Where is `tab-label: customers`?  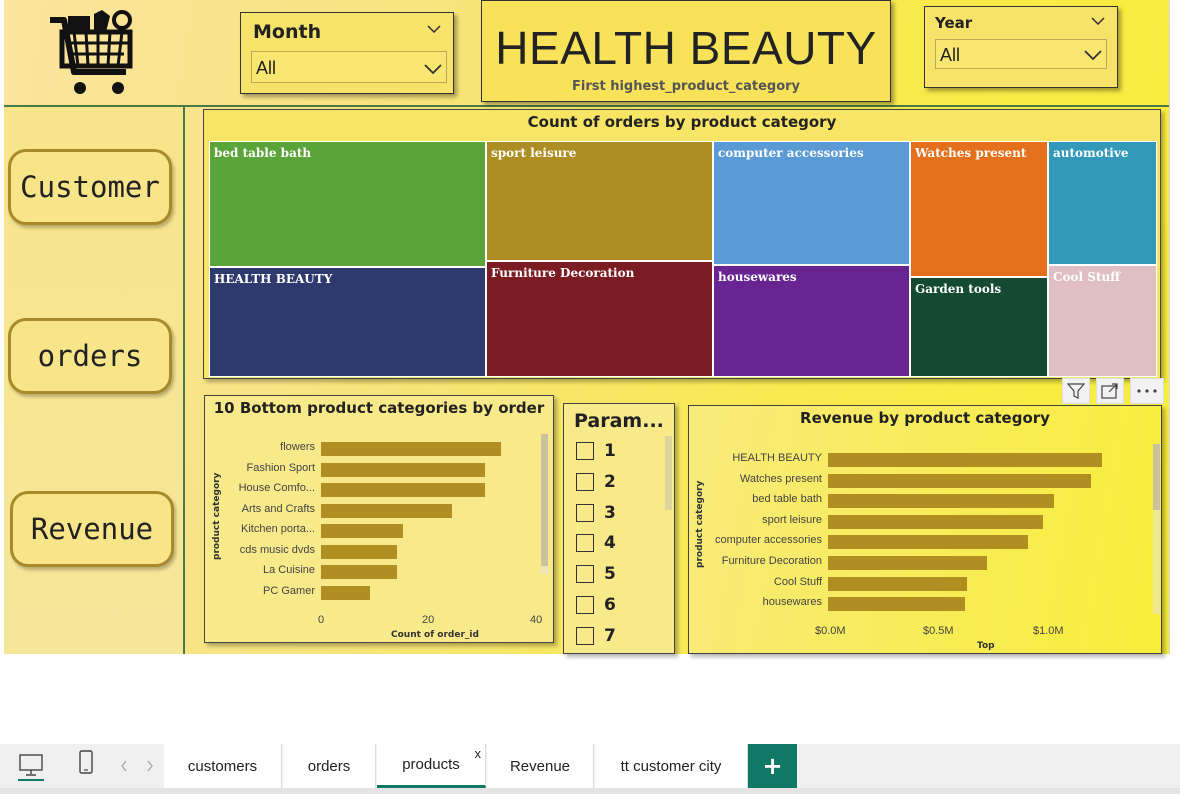
tab-label: customers is located at coordinates (222, 766).